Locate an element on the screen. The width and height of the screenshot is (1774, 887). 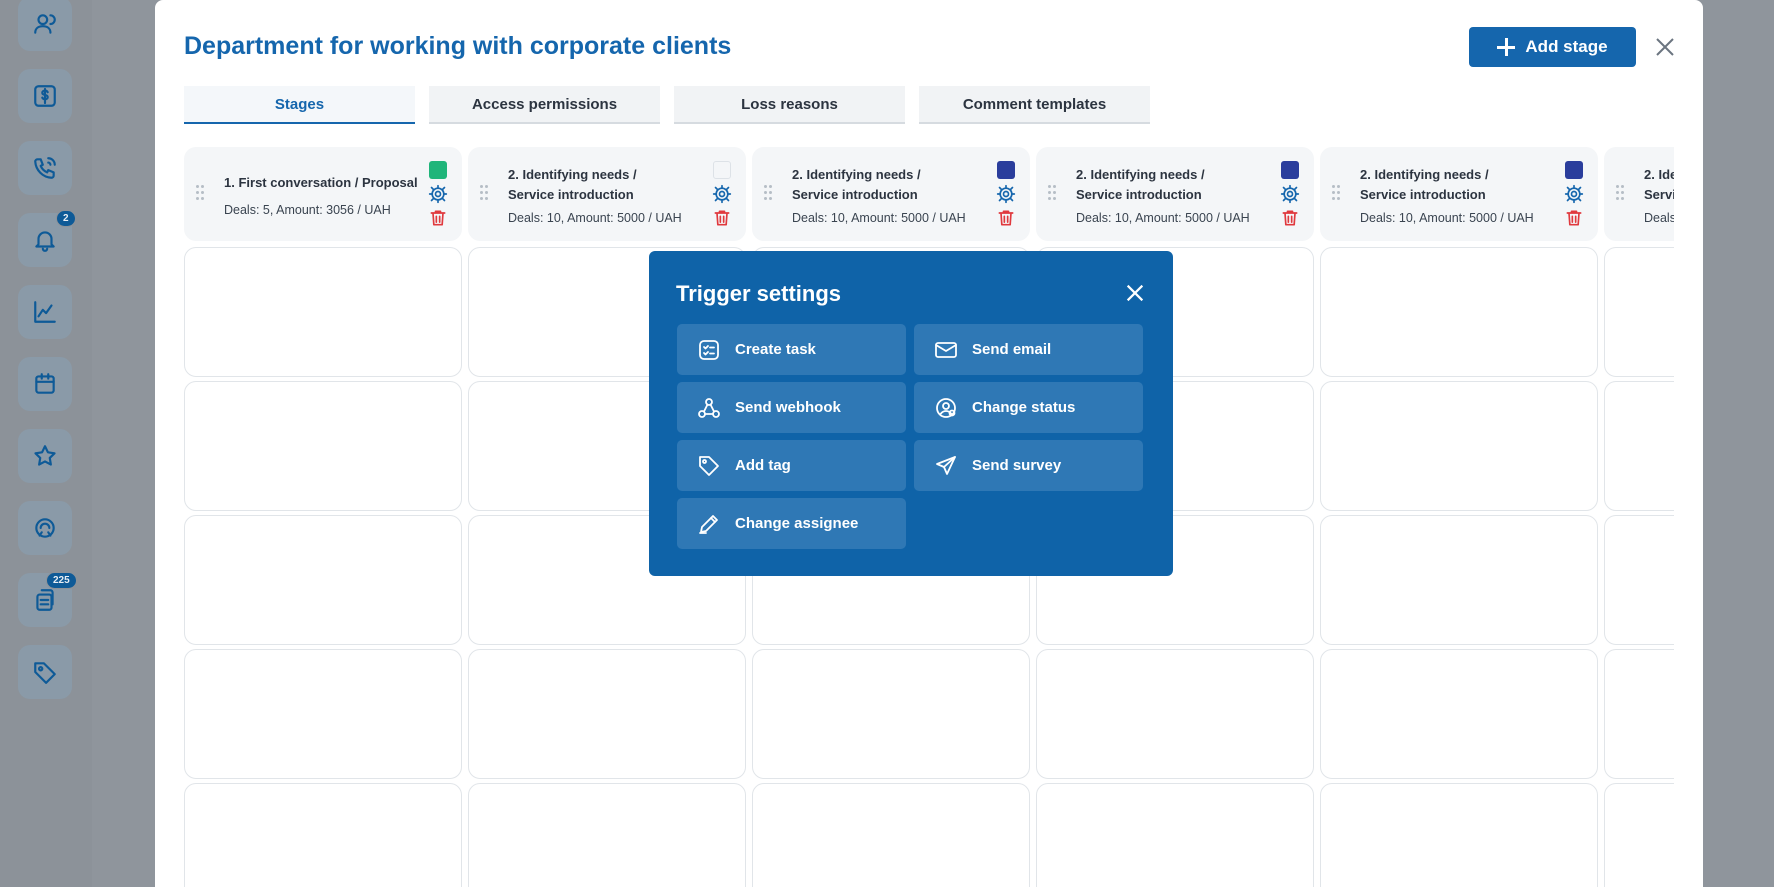
close-icon is located at coordinates (1135, 293).